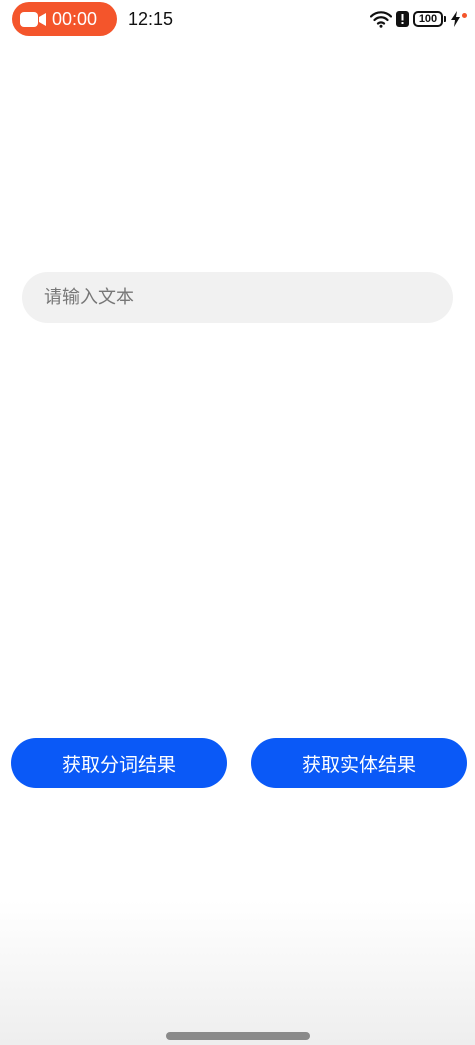 This screenshot has width=475, height=1045. What do you see at coordinates (381, 19) in the screenshot?
I see `wifi-icon` at bounding box center [381, 19].